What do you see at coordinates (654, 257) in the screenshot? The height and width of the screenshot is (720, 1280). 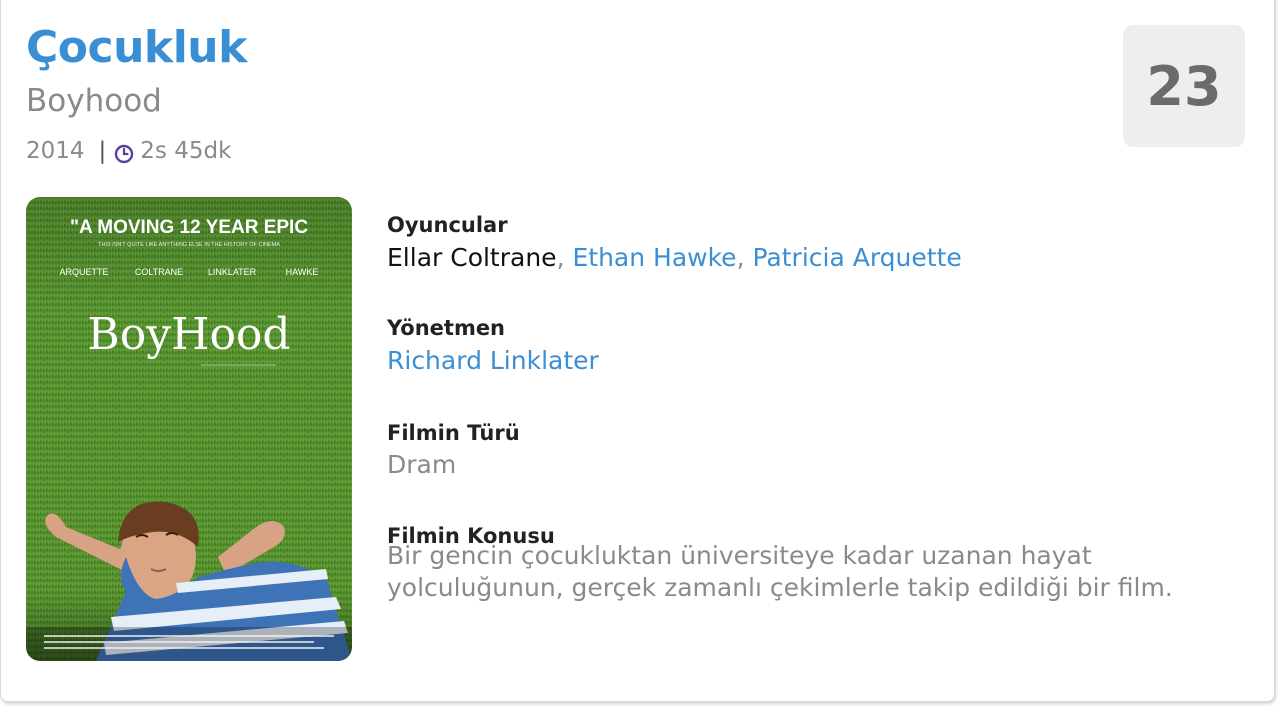 I see `cast-member-link: Ethan Hawke` at bounding box center [654, 257].